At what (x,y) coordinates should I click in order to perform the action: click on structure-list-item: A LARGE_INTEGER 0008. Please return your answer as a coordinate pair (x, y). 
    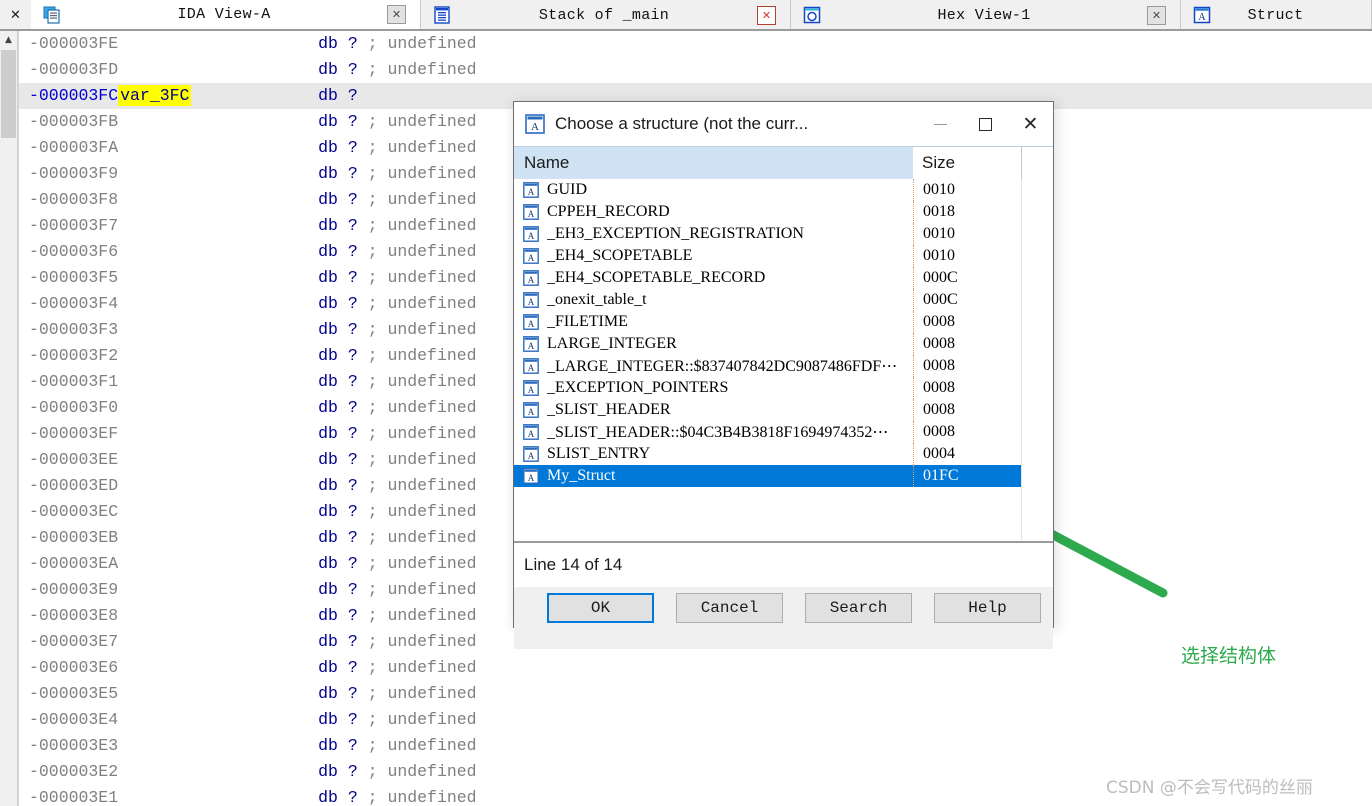
    Looking at the image, I should click on (783, 344).